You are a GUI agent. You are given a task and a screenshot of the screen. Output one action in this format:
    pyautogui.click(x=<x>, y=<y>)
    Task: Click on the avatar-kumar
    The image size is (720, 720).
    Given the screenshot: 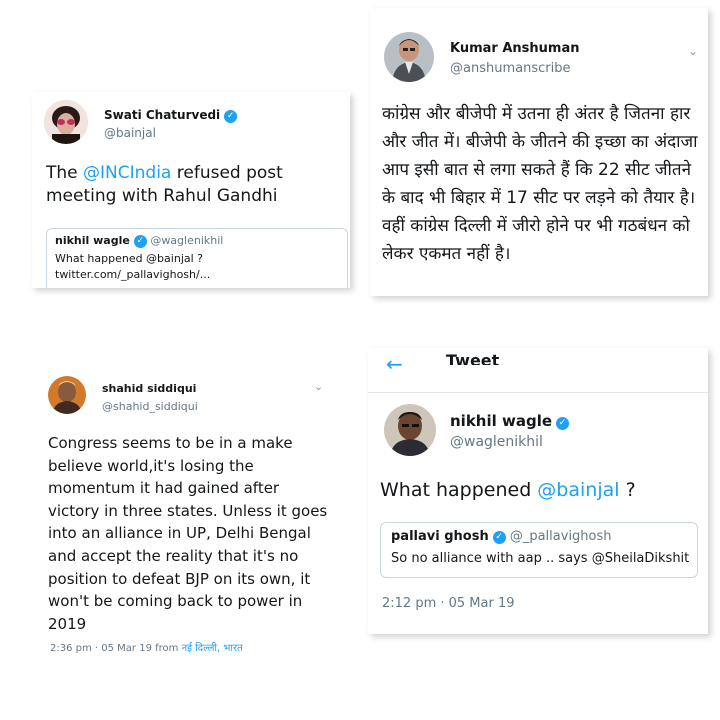 What is the action you would take?
    pyautogui.click(x=409, y=57)
    